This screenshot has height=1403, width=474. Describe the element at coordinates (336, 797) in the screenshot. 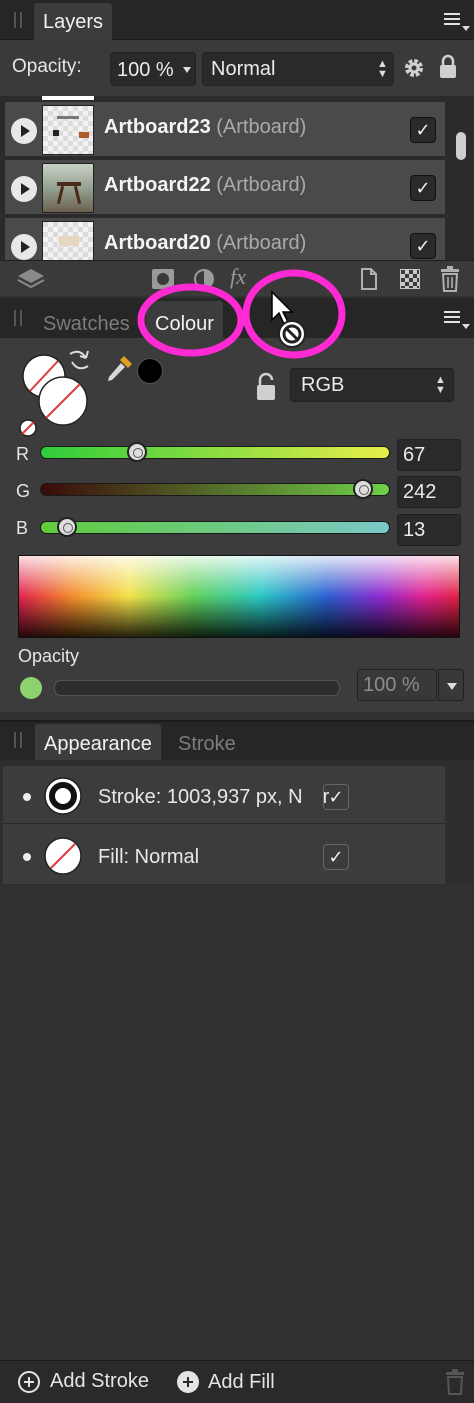

I see `stroke-enabled-checkbox: ✓` at that location.